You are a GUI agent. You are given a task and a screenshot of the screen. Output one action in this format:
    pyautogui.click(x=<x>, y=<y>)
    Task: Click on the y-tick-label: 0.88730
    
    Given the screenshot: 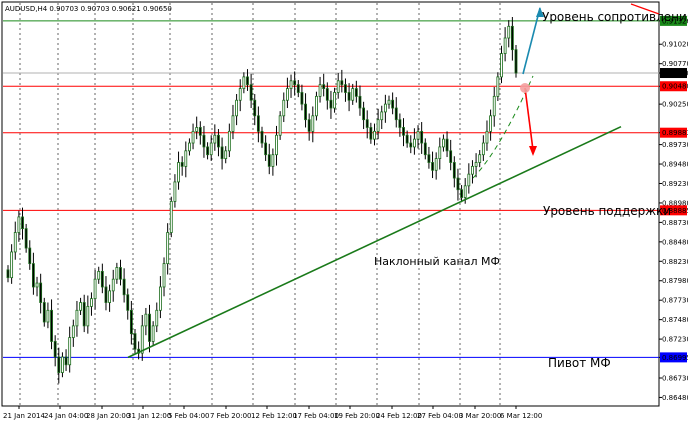 What is the action you would take?
    pyautogui.click(x=675, y=223)
    